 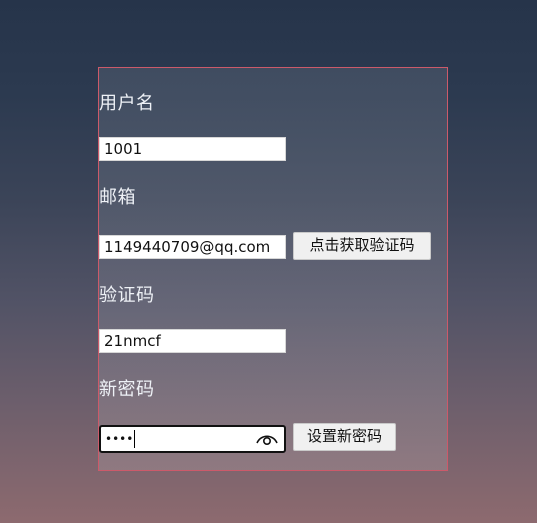 What do you see at coordinates (123, 148) in the screenshot?
I see `username-value: 1001` at bounding box center [123, 148].